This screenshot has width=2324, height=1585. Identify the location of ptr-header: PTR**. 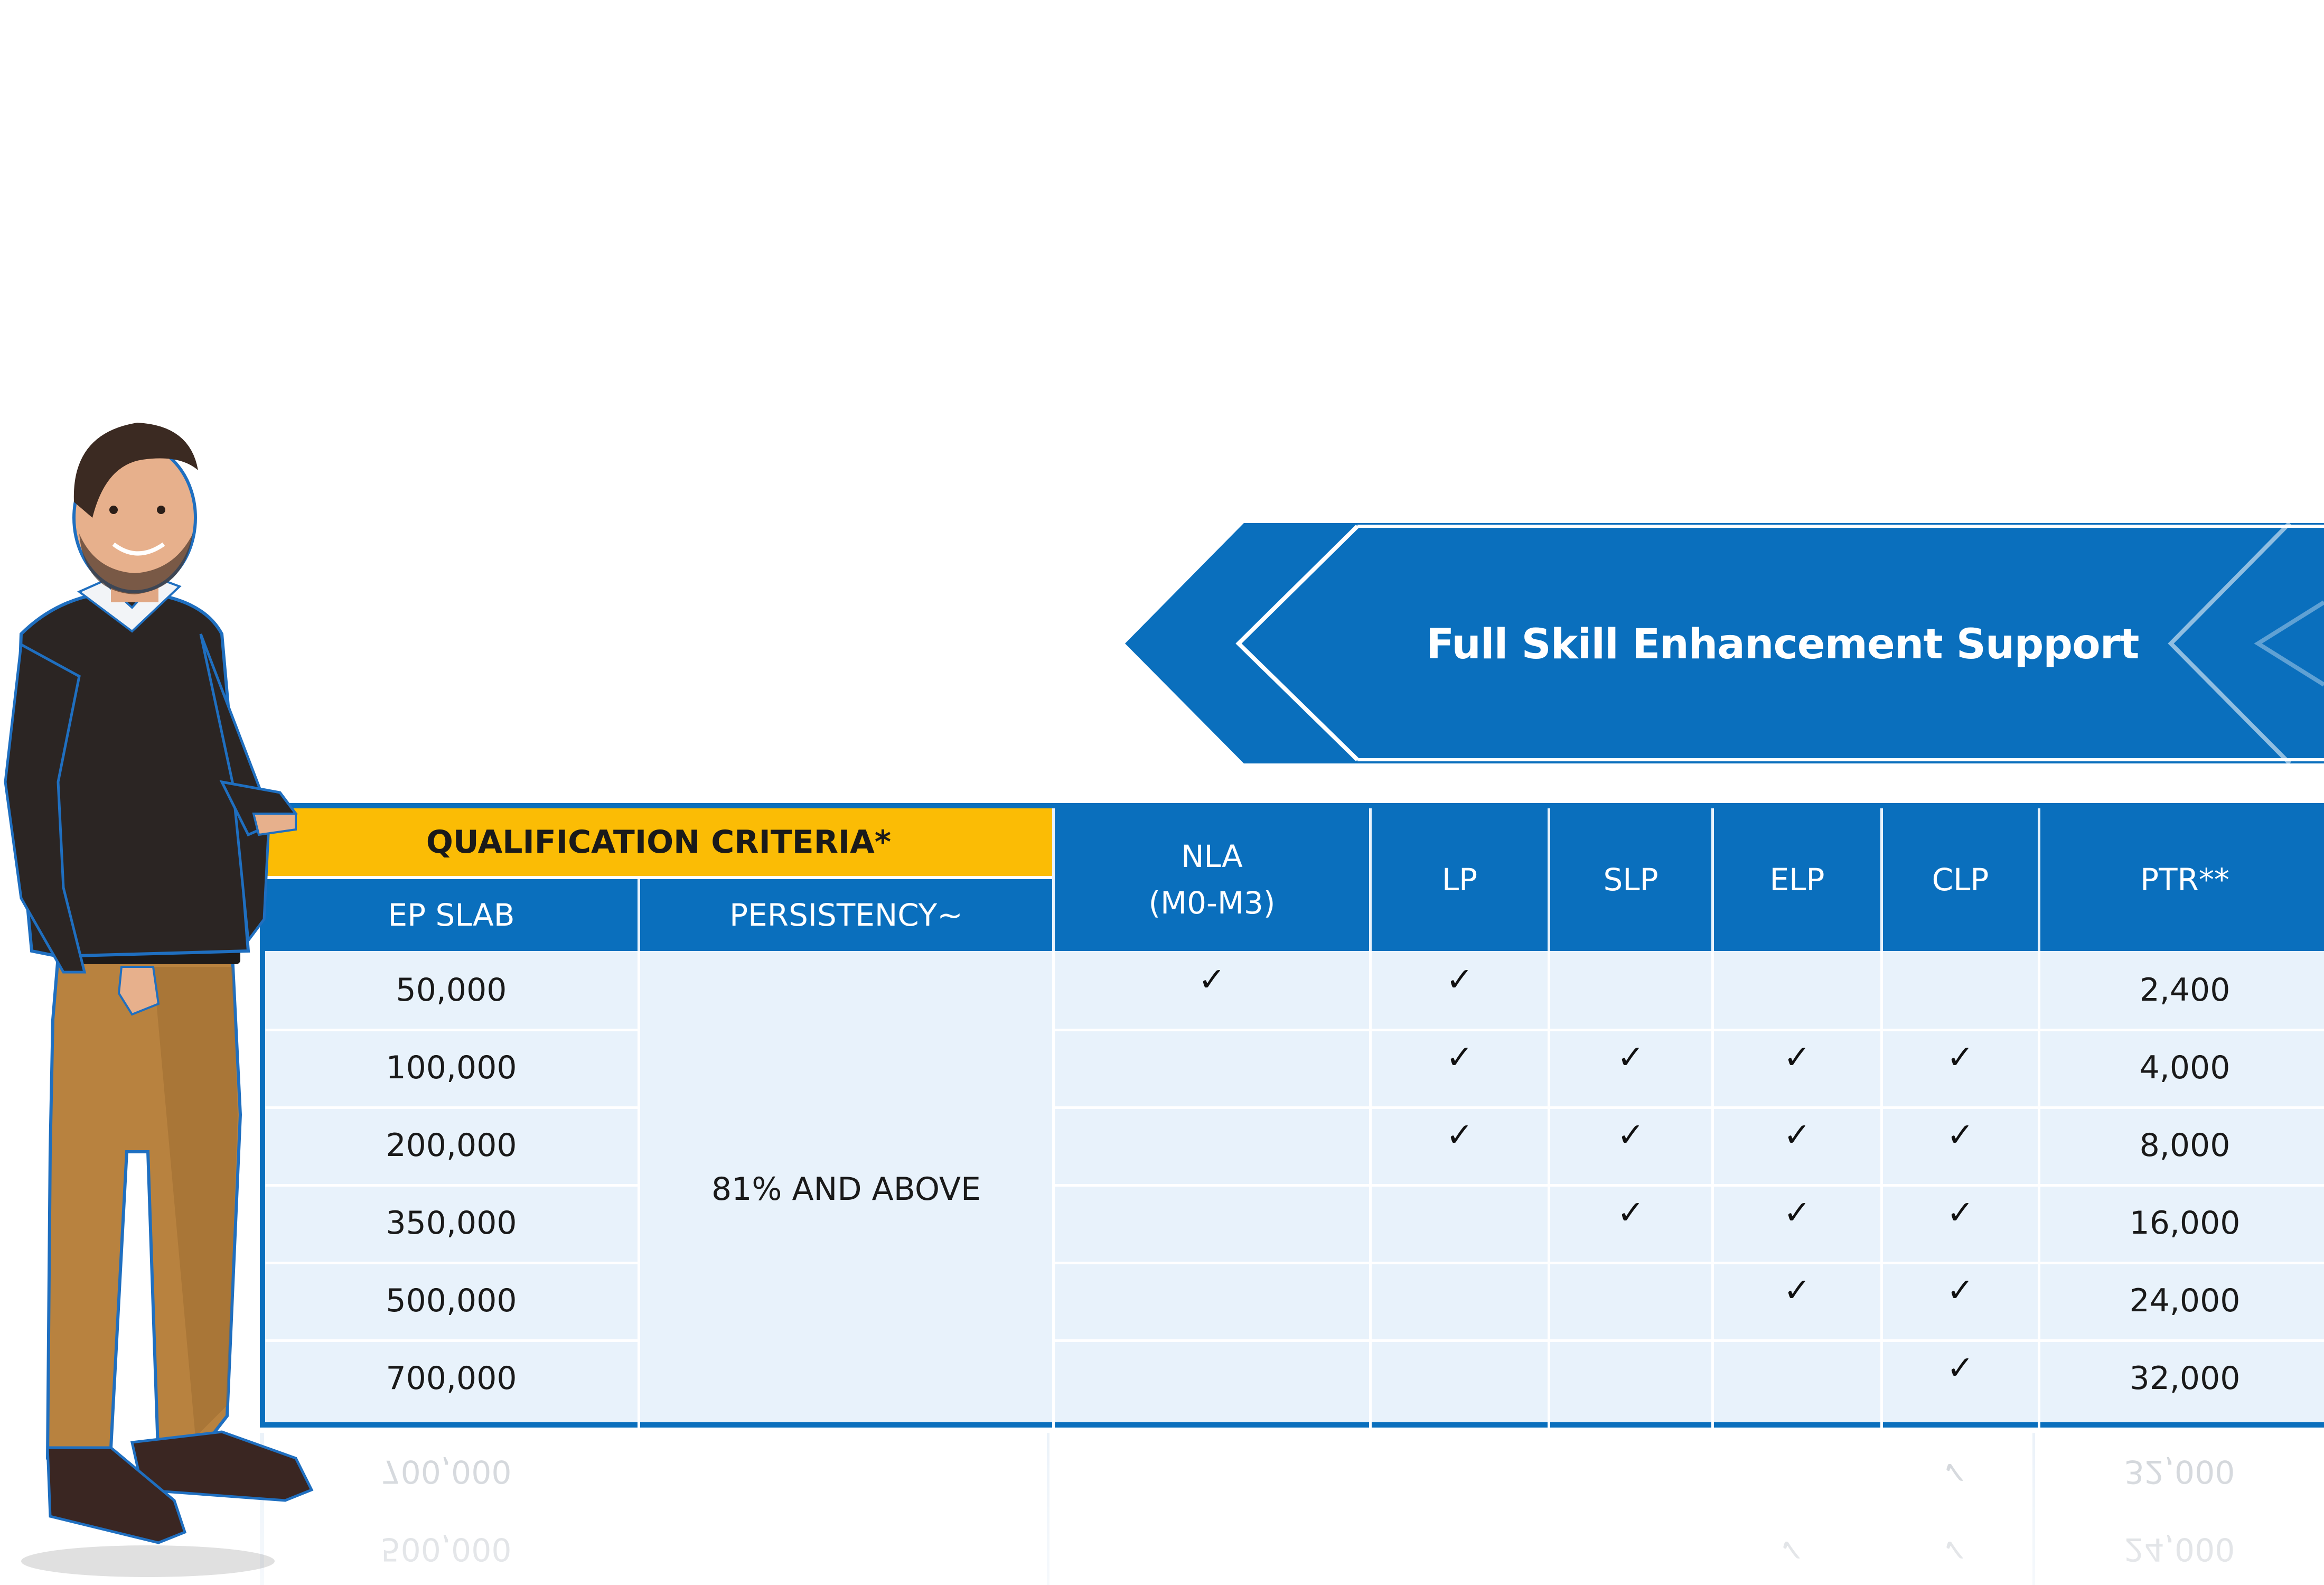
(2182, 879).